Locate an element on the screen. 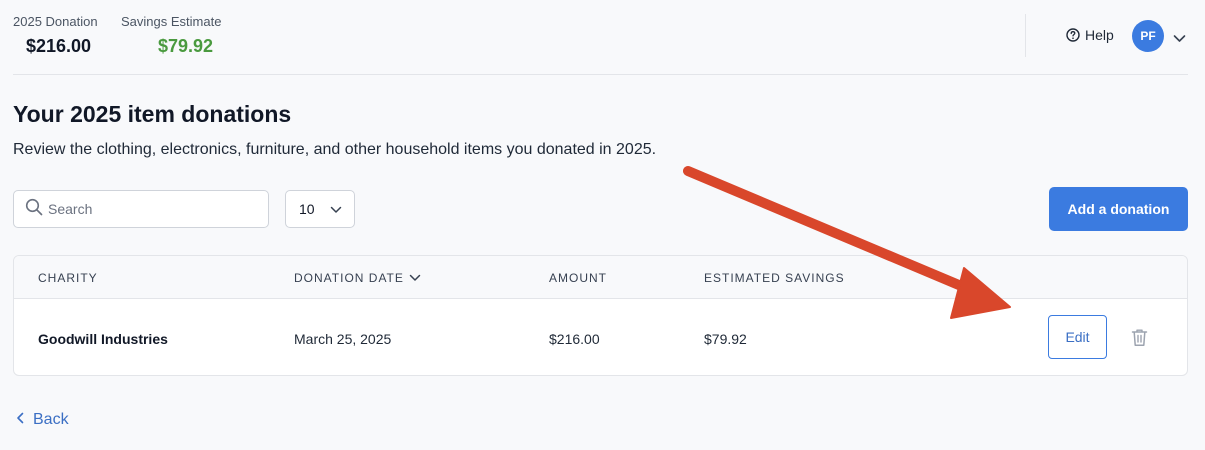 The height and width of the screenshot is (450, 1205). savings-estimate-stat: Savings Estimate $79.92 is located at coordinates (171, 35).